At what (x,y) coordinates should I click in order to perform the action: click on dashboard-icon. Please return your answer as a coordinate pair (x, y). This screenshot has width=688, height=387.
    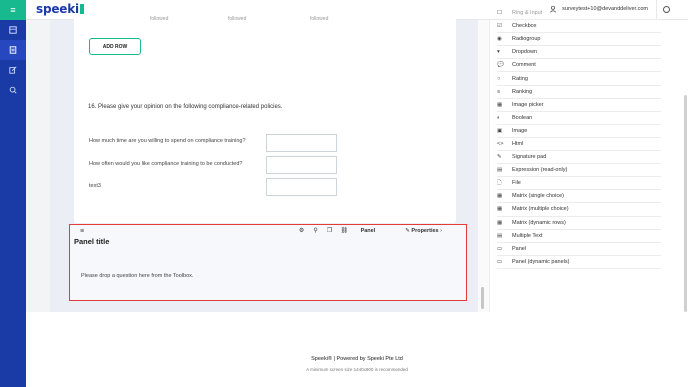
    Looking at the image, I should click on (13, 30).